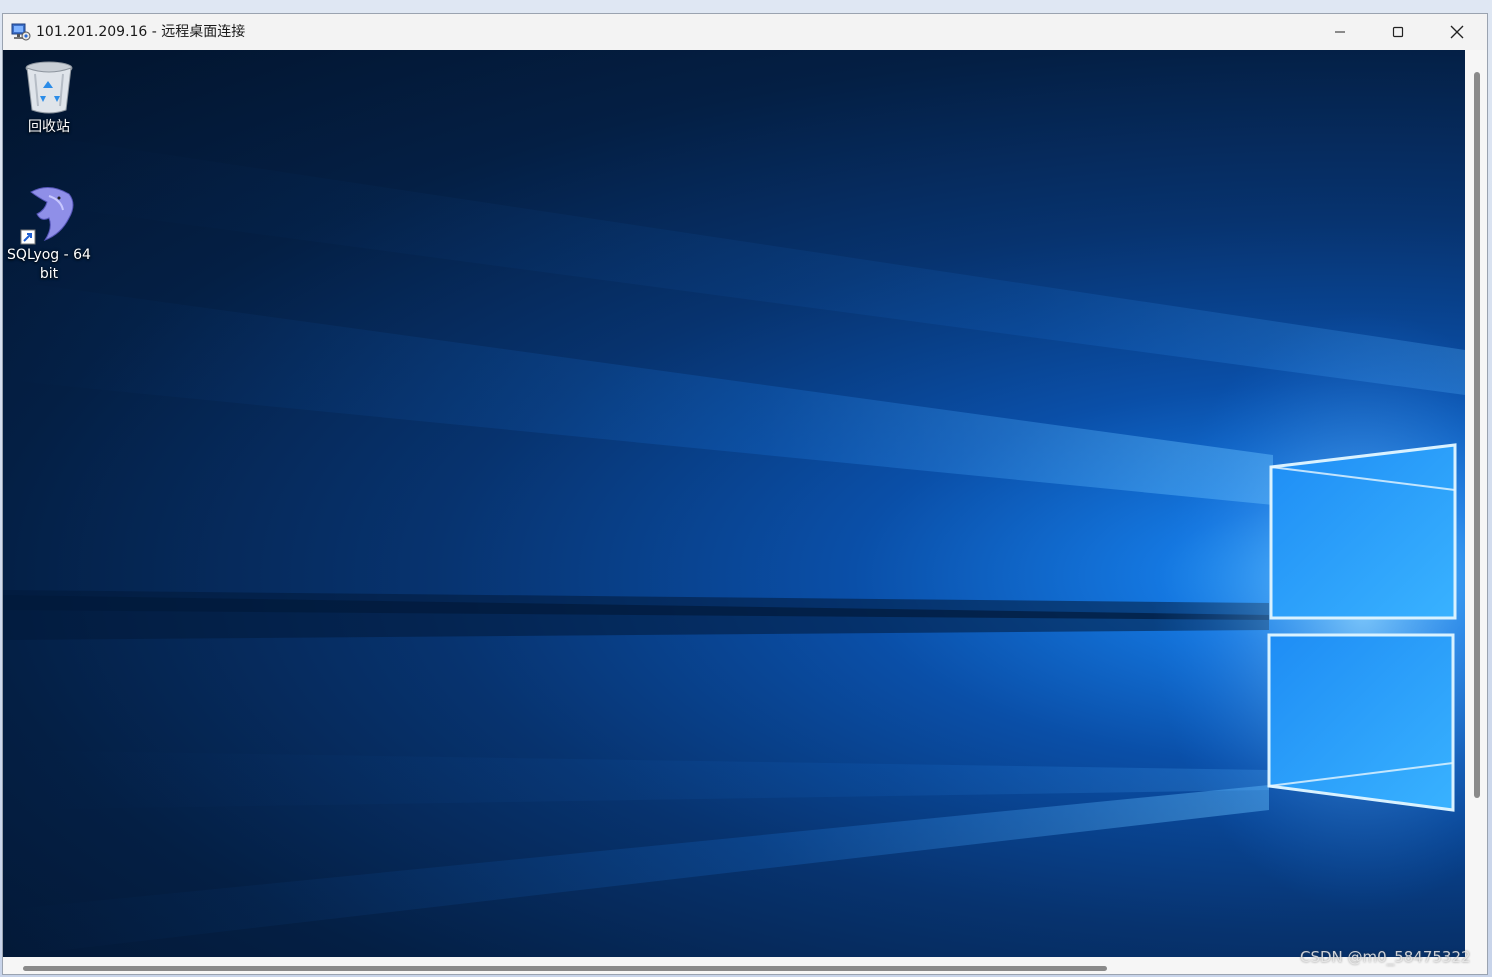 Image resolution: width=1492 pixels, height=977 pixels. I want to click on window-title: 101.201.209.16 - 远程桌面连接, so click(141, 32).